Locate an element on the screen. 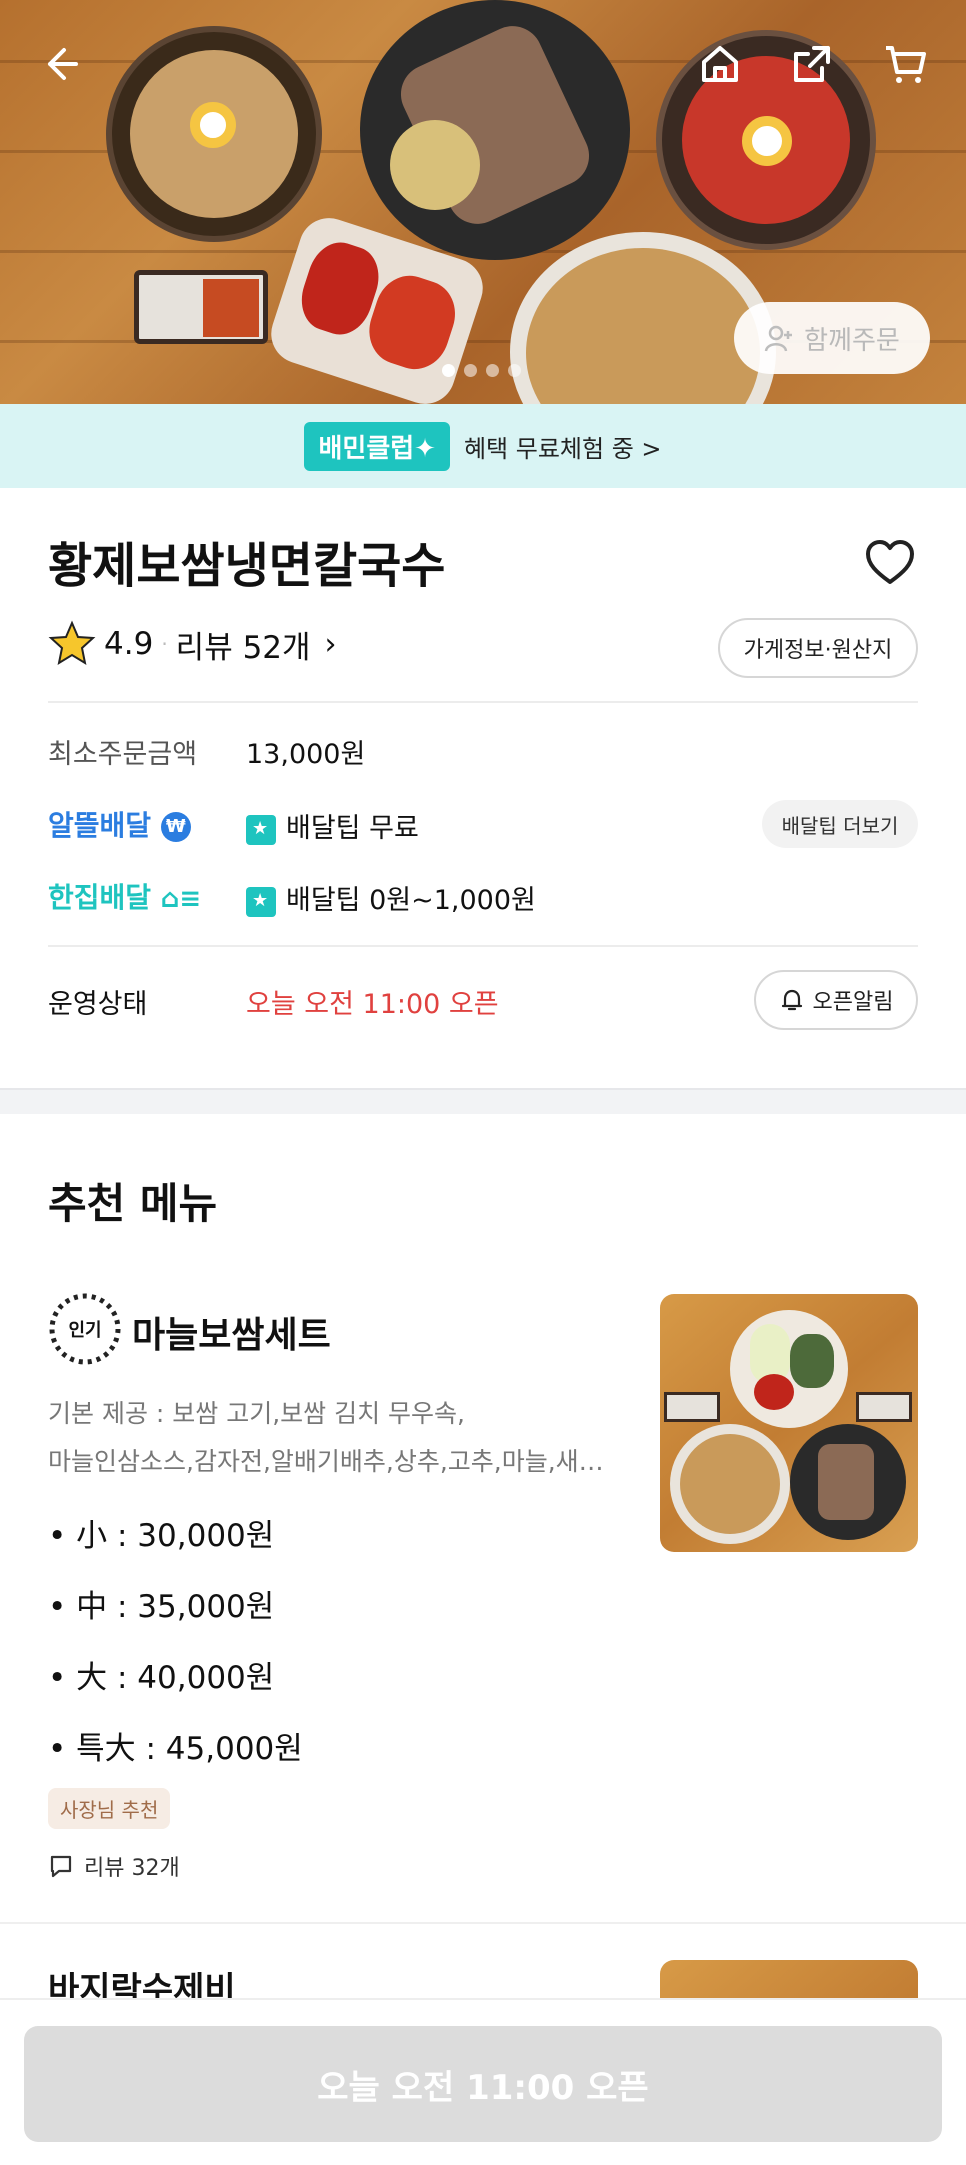  delivery-brand-hanjip: 한집배달 ⌂≡ is located at coordinates (124, 896).